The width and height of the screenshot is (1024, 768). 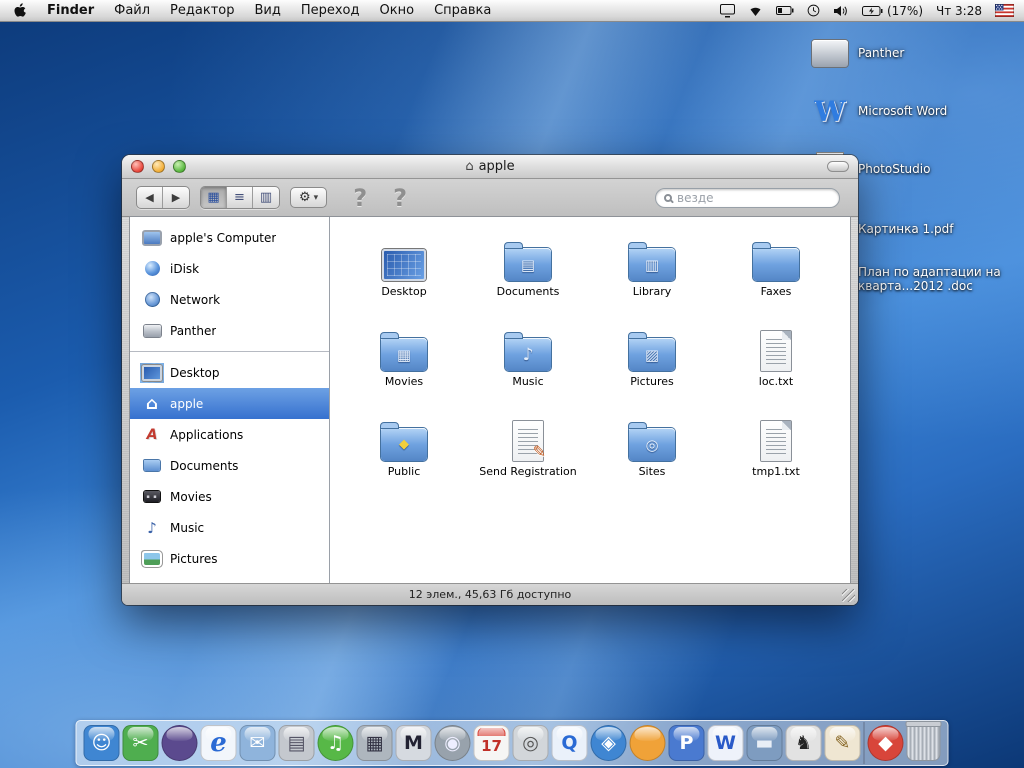 I want to click on search-field, so click(x=747, y=197).